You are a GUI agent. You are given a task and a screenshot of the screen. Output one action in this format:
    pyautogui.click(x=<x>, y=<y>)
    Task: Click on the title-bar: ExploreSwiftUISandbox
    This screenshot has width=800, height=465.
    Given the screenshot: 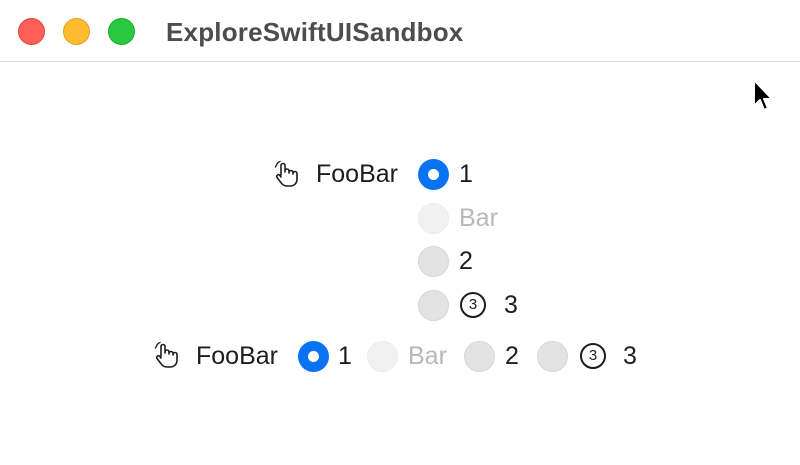 What is the action you would take?
    pyautogui.click(x=400, y=31)
    